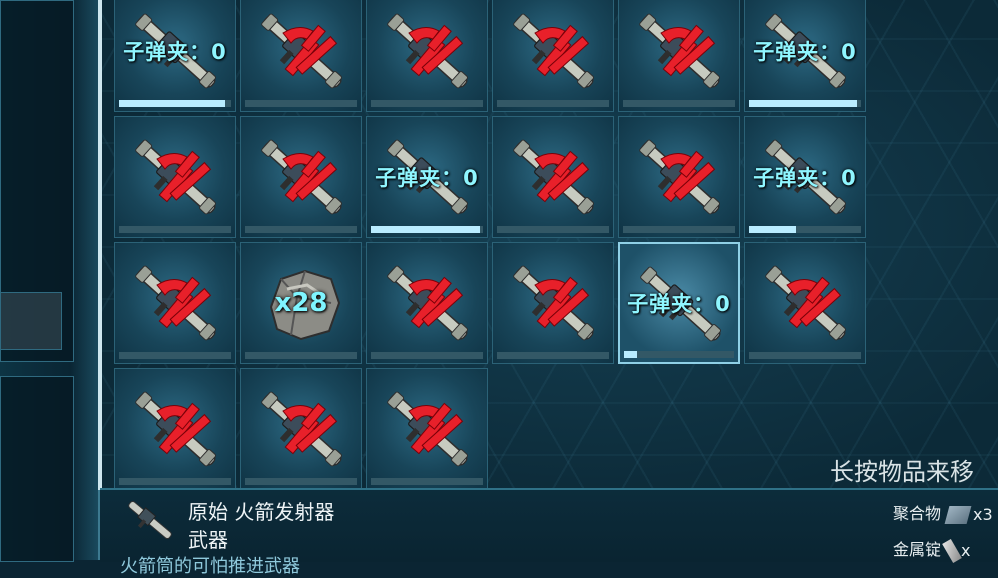 Image resolution: width=998 pixels, height=578 pixels. Describe the element at coordinates (958, 514) in the screenshot. I see `polymer-icon` at that location.